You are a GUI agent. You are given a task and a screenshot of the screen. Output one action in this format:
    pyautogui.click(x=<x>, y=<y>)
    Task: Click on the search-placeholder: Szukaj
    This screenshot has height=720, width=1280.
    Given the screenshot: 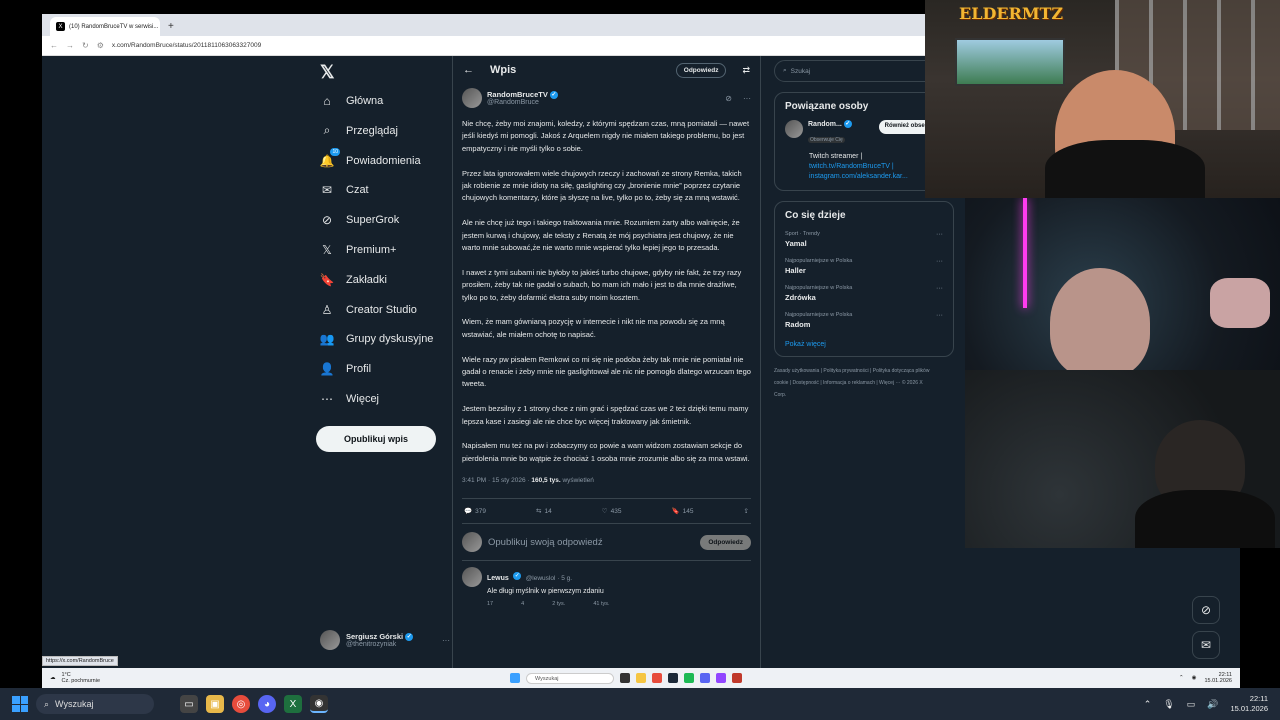 What is the action you would take?
    pyautogui.click(x=800, y=71)
    